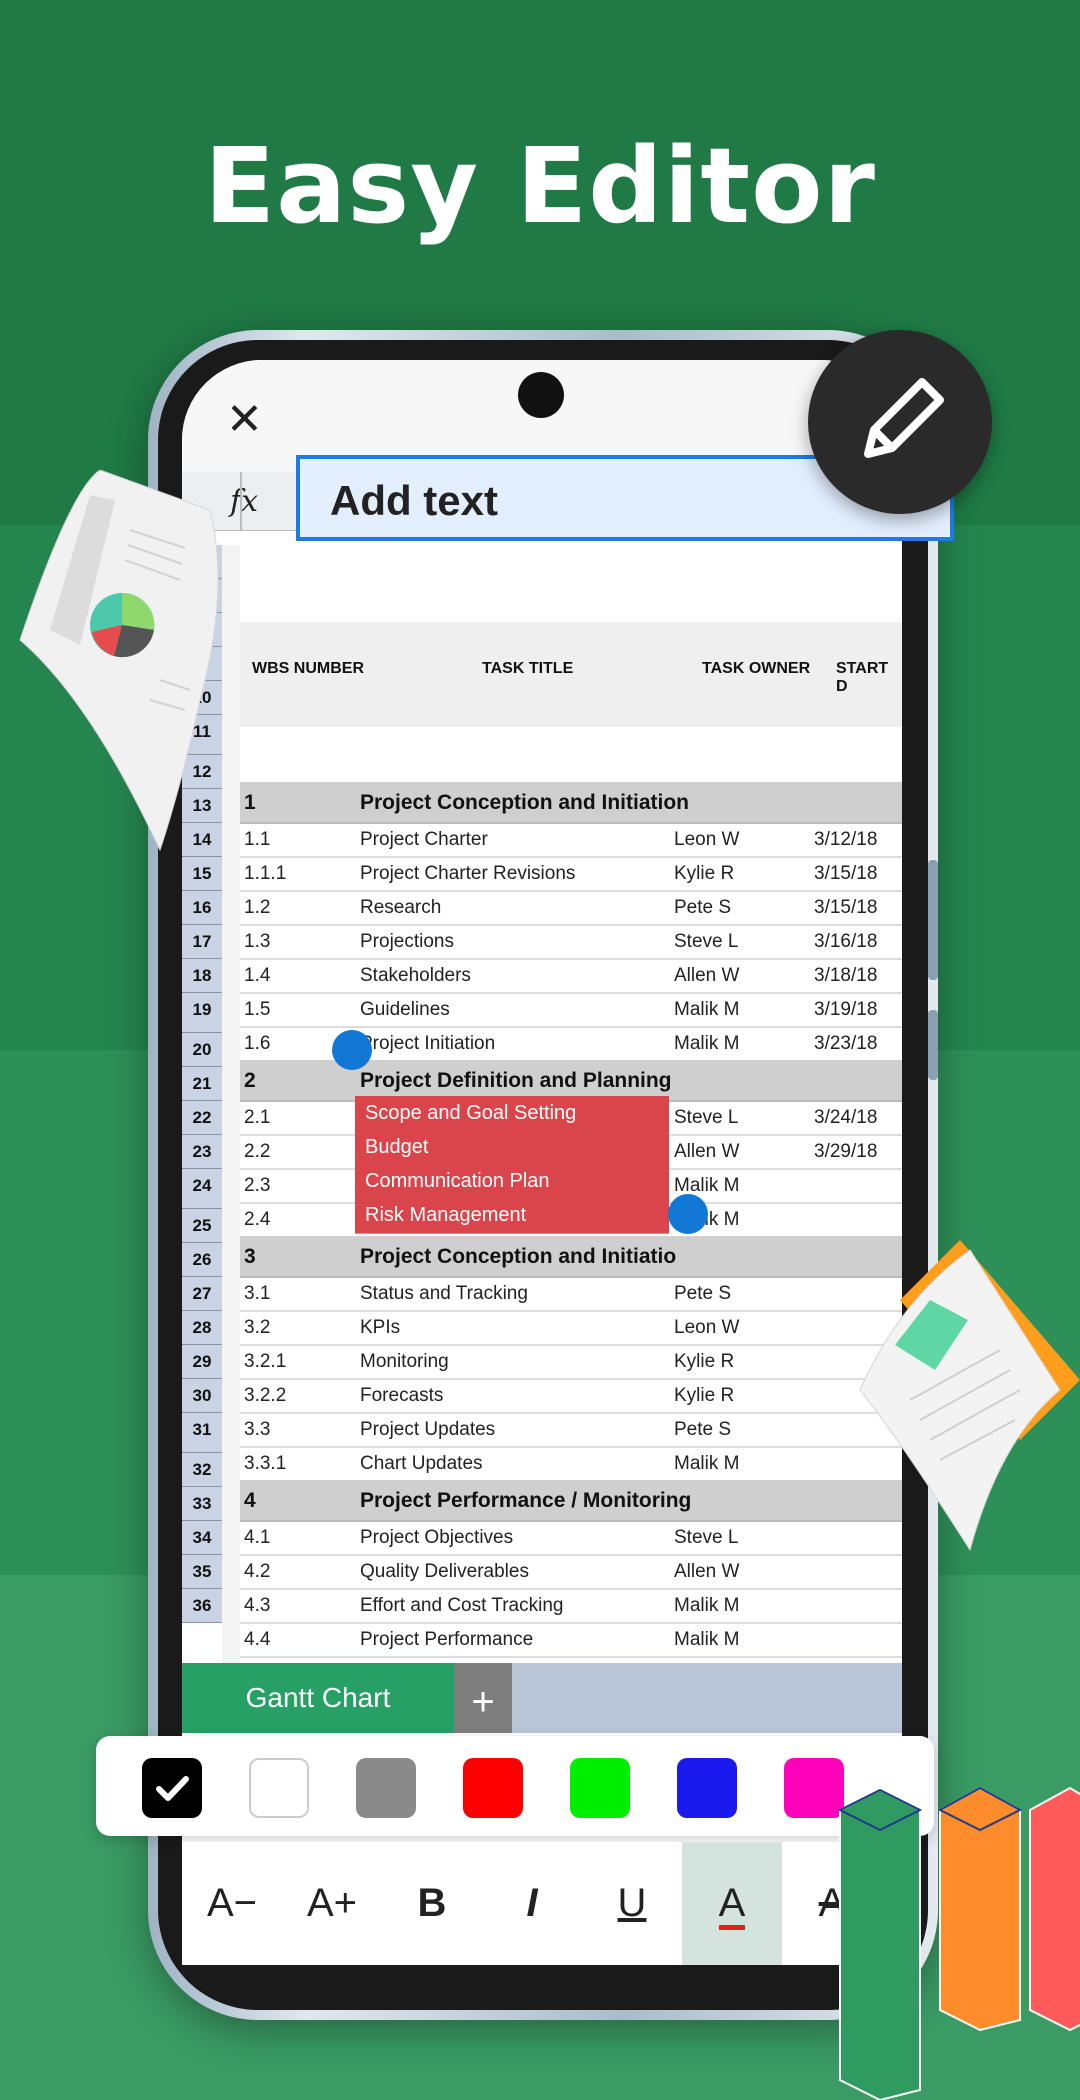 This screenshot has height=2100, width=1080. What do you see at coordinates (232, 1903) in the screenshot?
I see `decrease-font-button: A−` at bounding box center [232, 1903].